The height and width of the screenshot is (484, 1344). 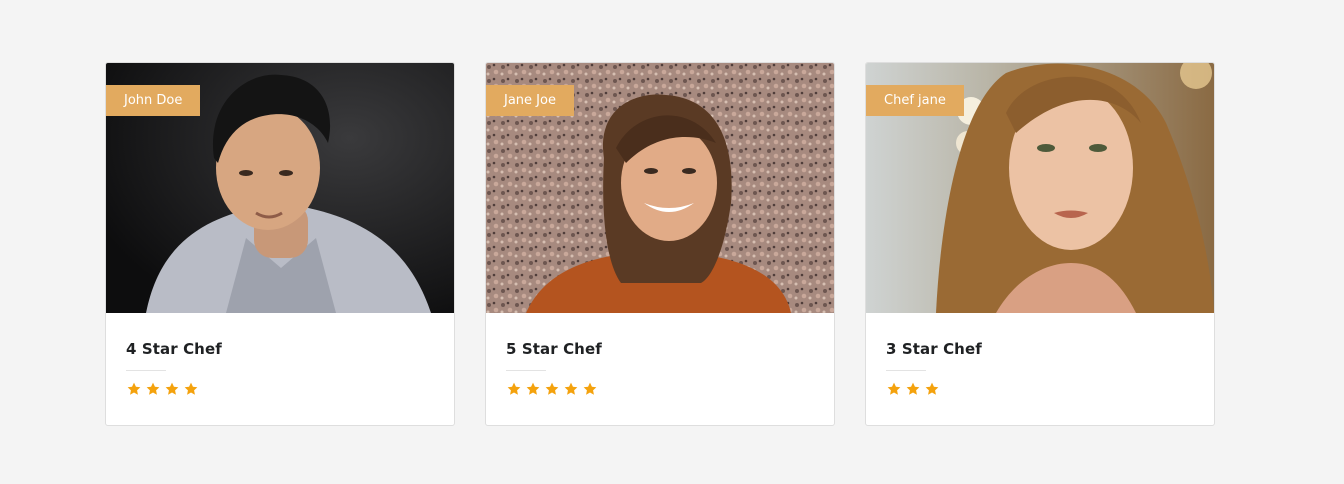 What do you see at coordinates (554, 349) in the screenshot?
I see `chef-rank-title: 5 Star Chef` at bounding box center [554, 349].